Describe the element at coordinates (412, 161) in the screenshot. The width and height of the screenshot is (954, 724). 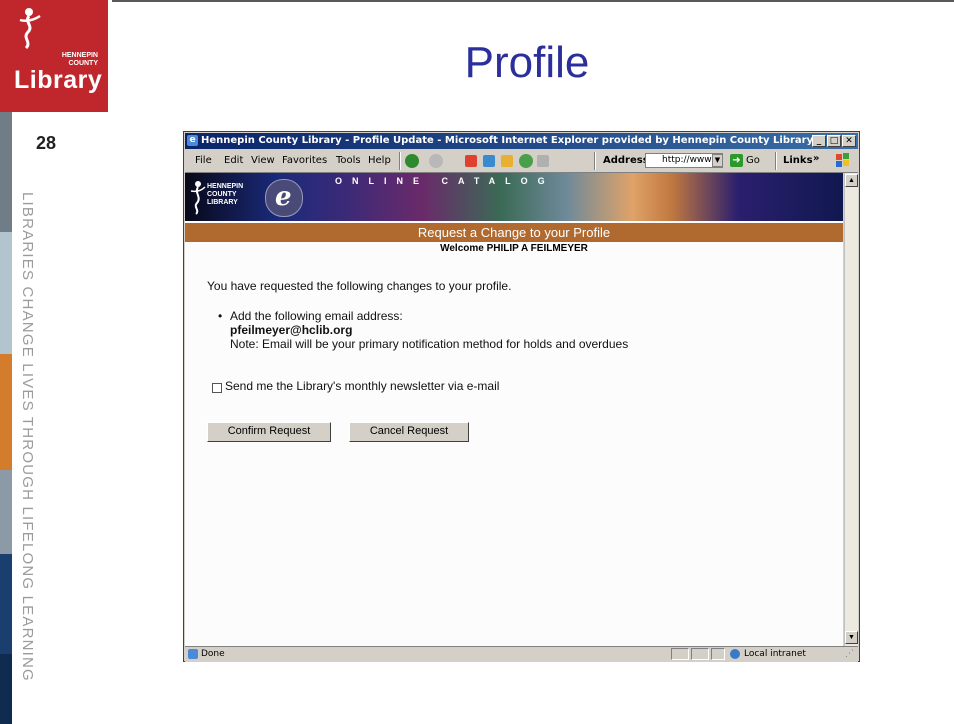
I see `back-icon` at that location.